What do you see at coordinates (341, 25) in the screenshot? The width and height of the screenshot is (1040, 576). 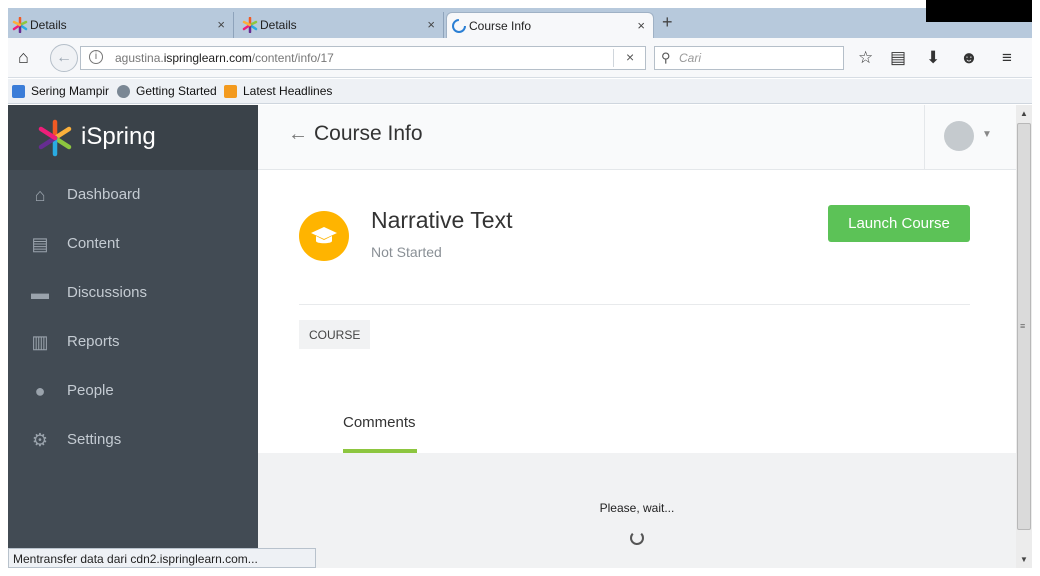 I see `tab-details-2: Details ×` at bounding box center [341, 25].